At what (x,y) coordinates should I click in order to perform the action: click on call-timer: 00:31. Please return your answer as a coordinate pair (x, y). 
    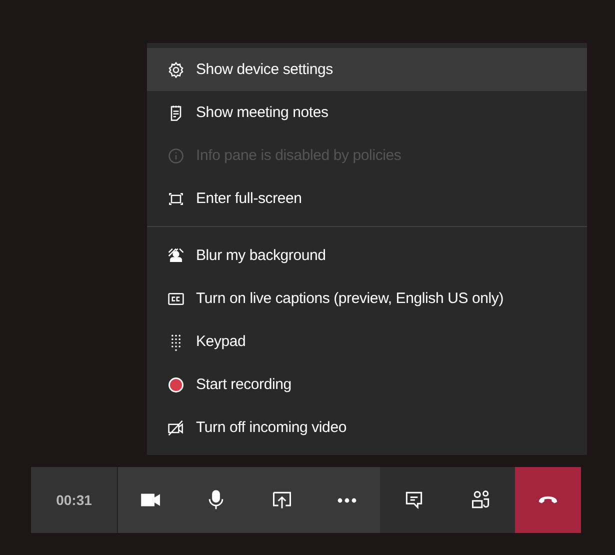
    Looking at the image, I should click on (74, 500).